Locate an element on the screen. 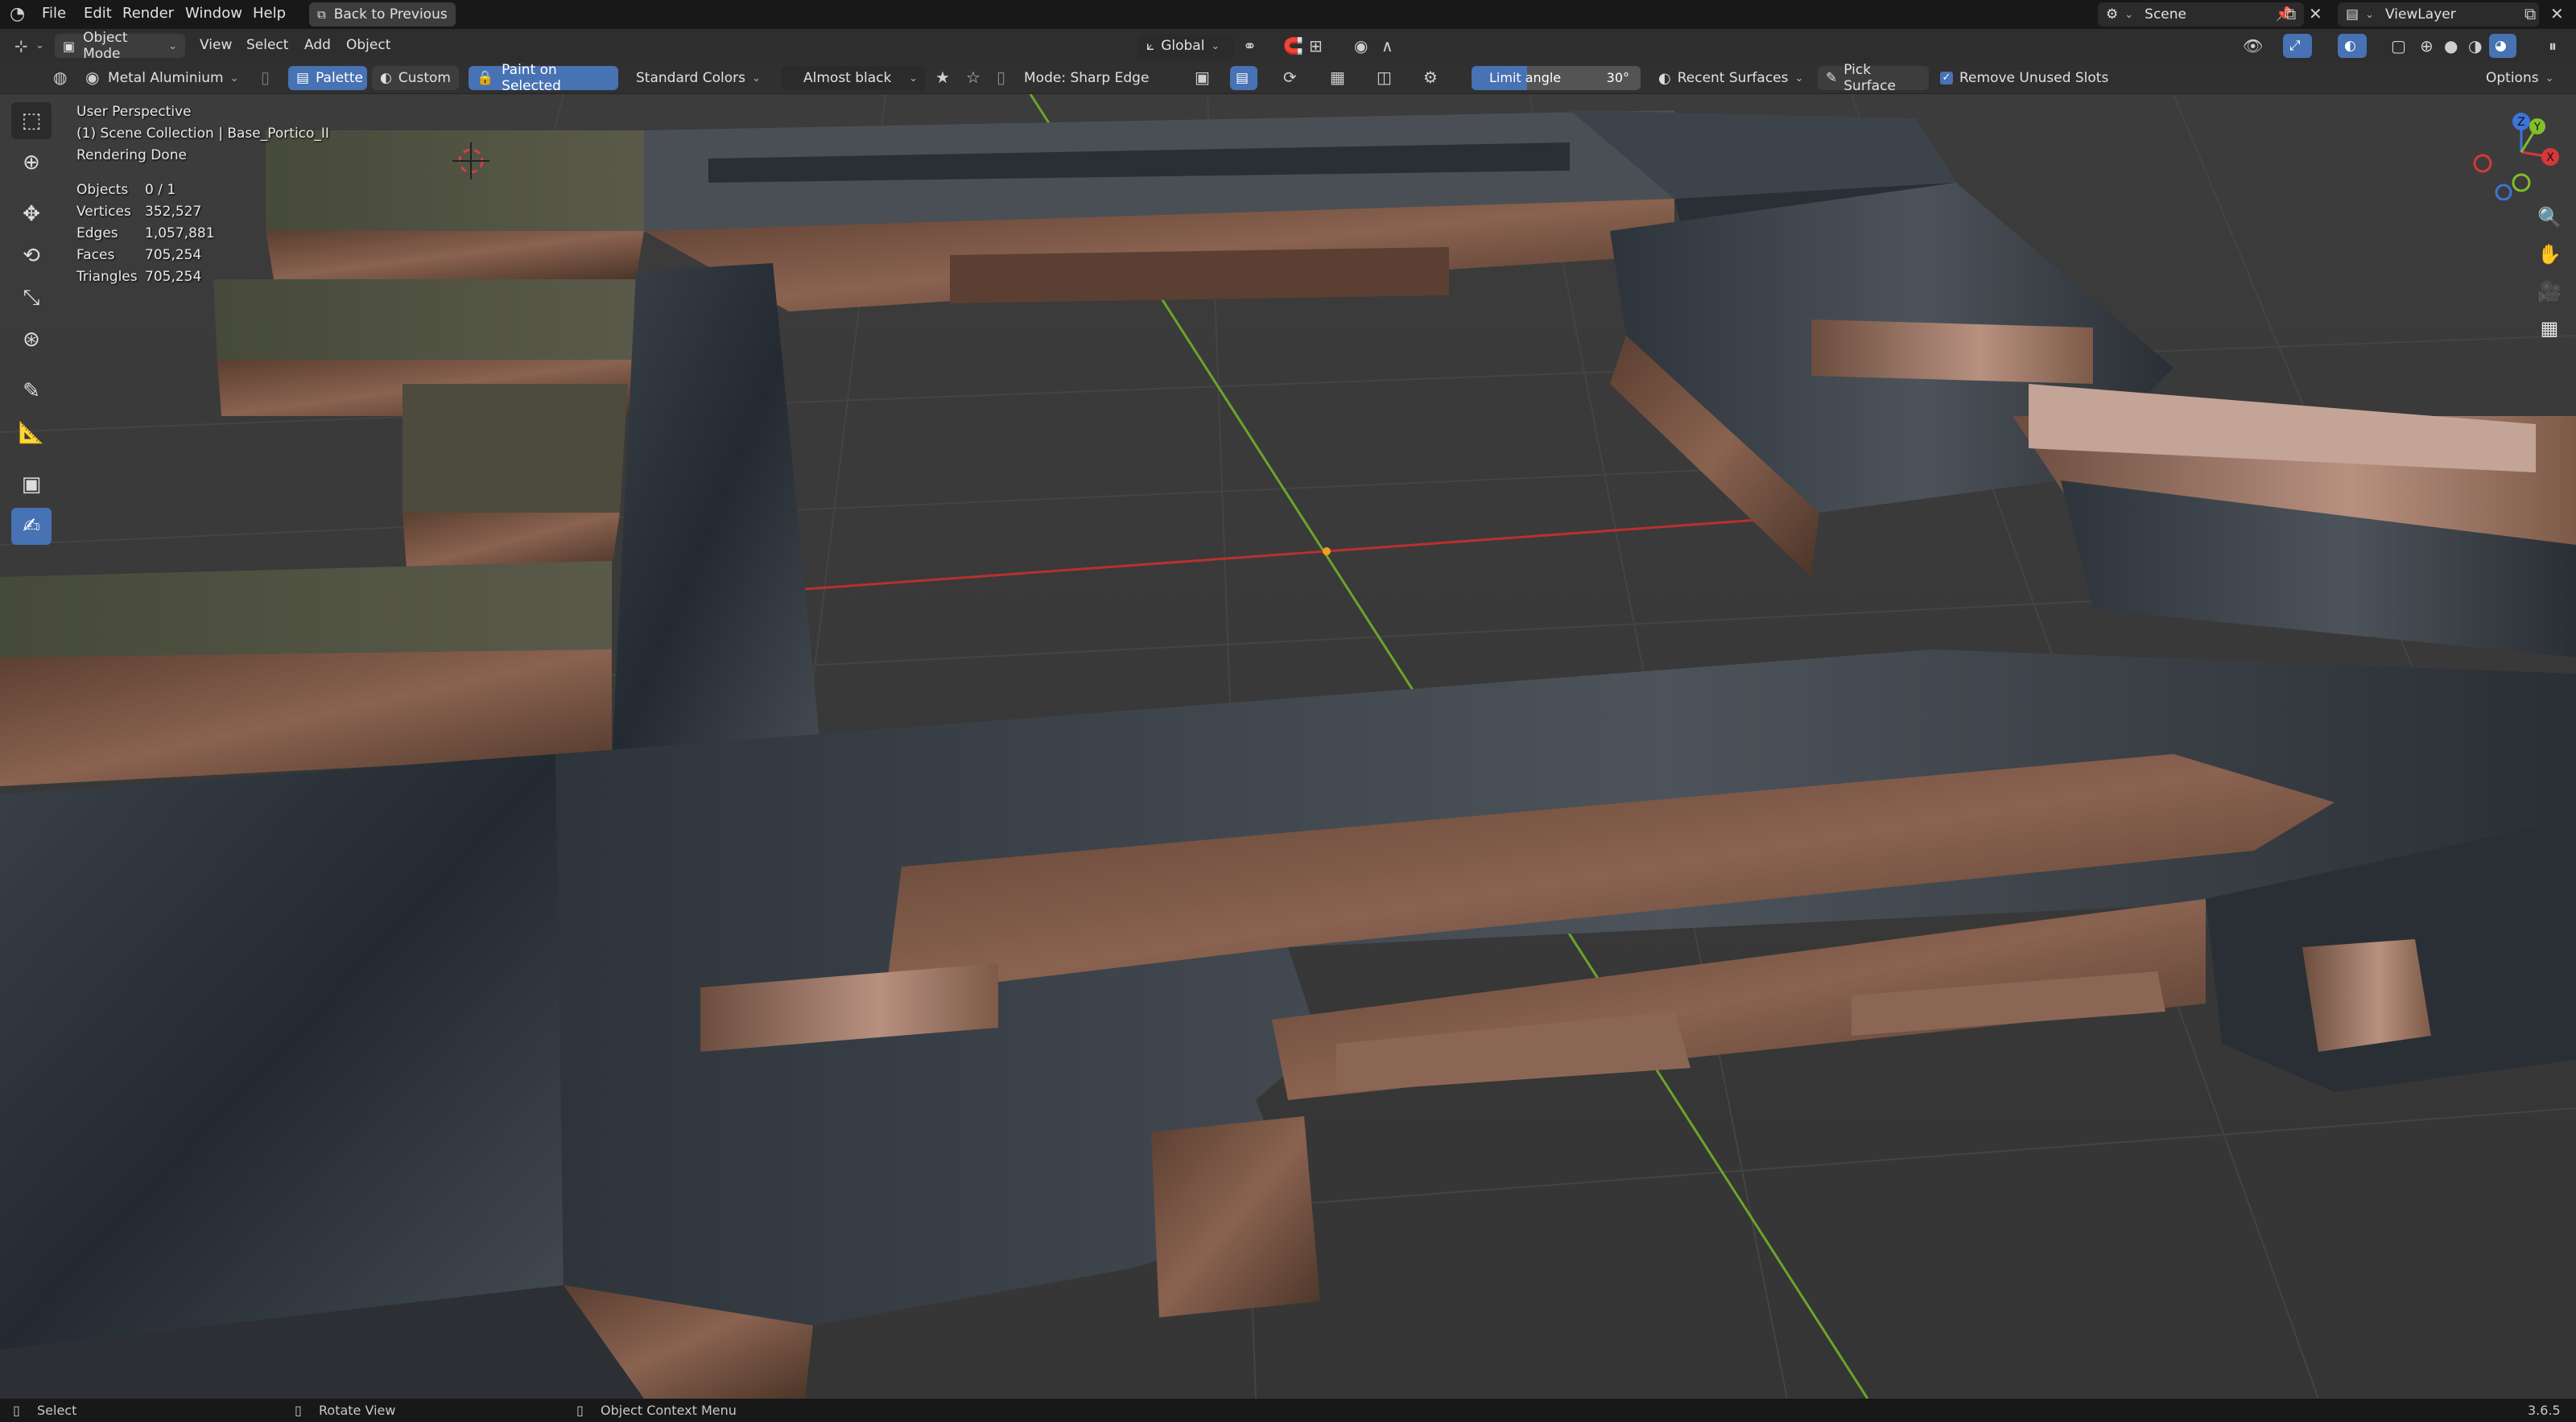 The height and width of the screenshot is (1422, 2576). recent-surfaces-selector: ◐ Recent Surfaces ⌄ is located at coordinates (1737, 78).